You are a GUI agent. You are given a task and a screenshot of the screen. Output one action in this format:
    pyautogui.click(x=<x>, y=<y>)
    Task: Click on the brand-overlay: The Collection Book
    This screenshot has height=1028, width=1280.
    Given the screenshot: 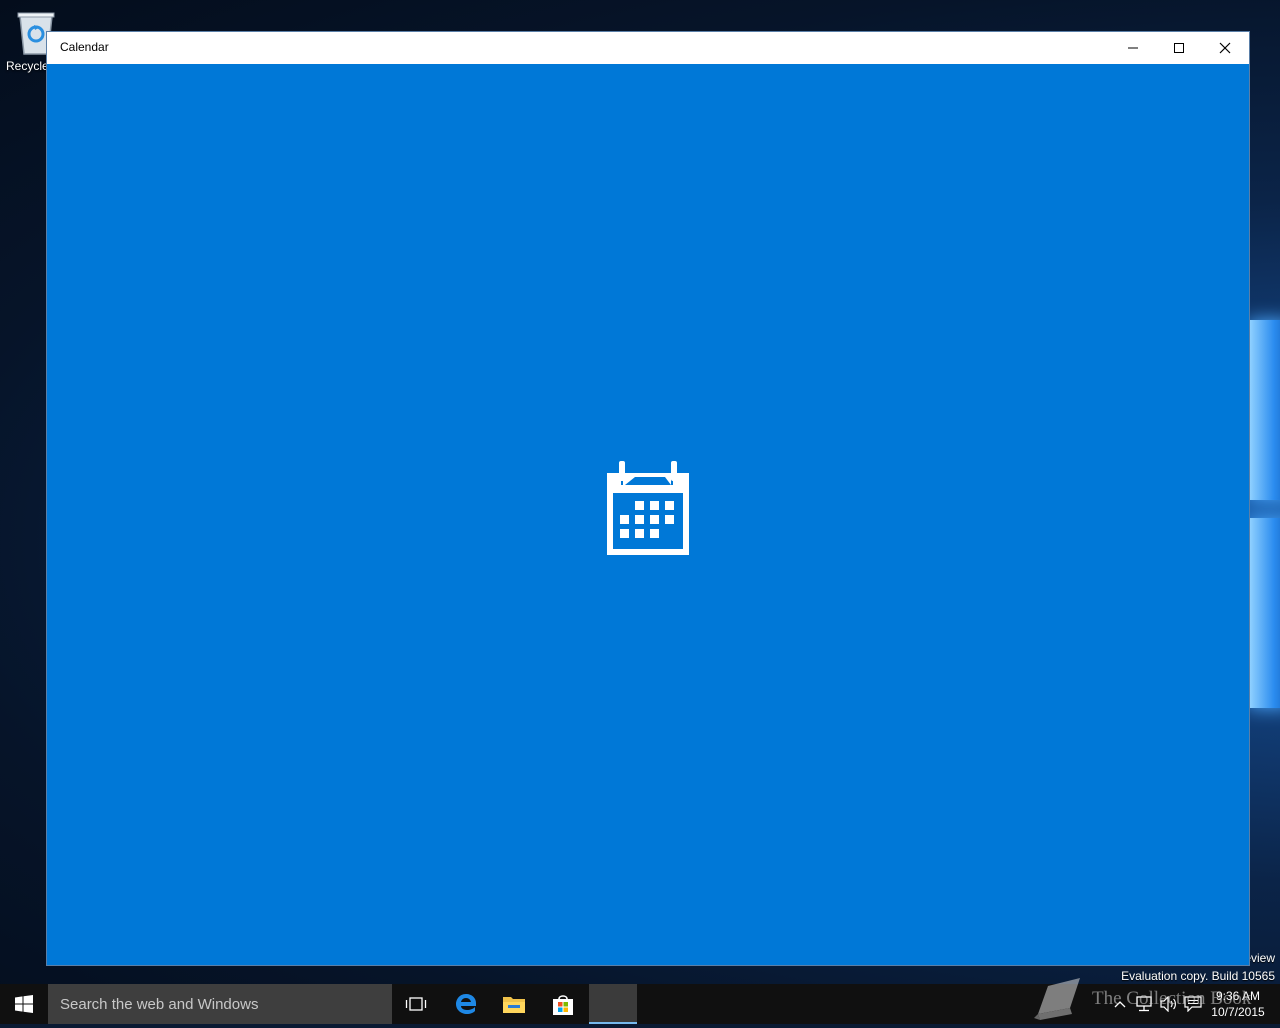 What is the action you would take?
    pyautogui.click(x=1150, y=999)
    